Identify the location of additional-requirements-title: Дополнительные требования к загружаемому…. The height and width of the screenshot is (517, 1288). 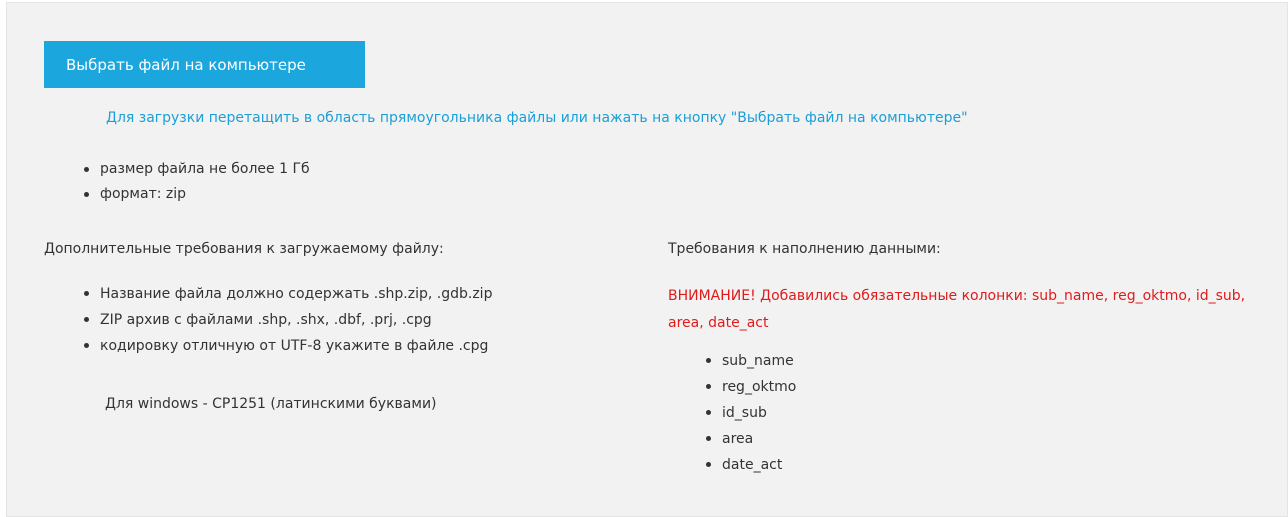
(244, 249).